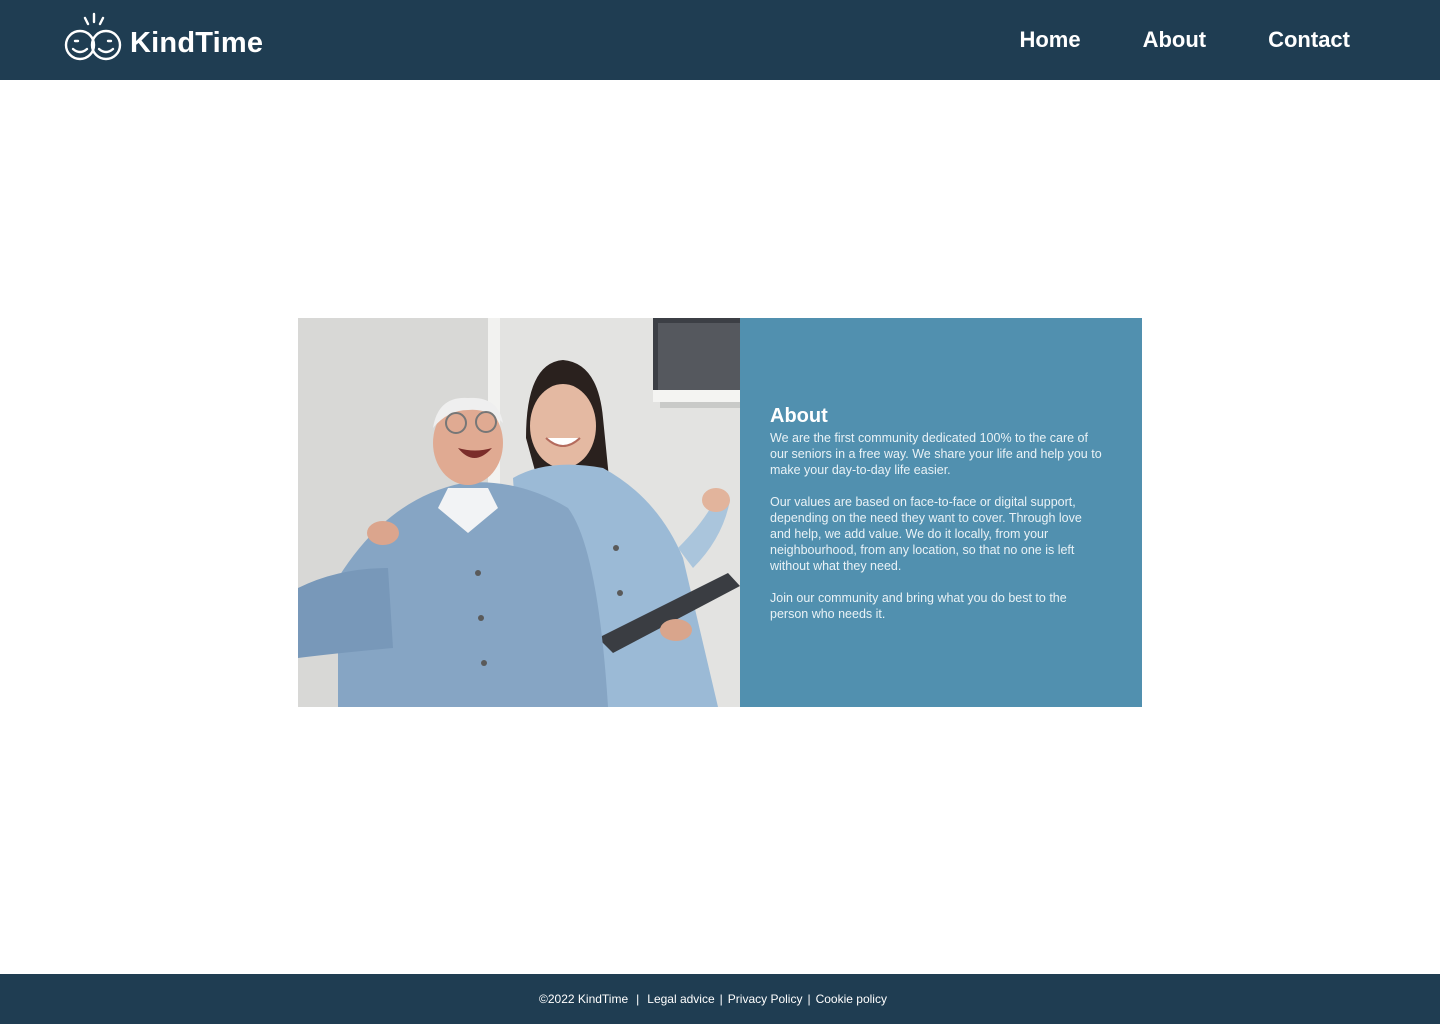 The height and width of the screenshot is (1024, 1440). Describe the element at coordinates (851, 999) in the screenshot. I see `cookie-policy-link: Cookie policy` at that location.